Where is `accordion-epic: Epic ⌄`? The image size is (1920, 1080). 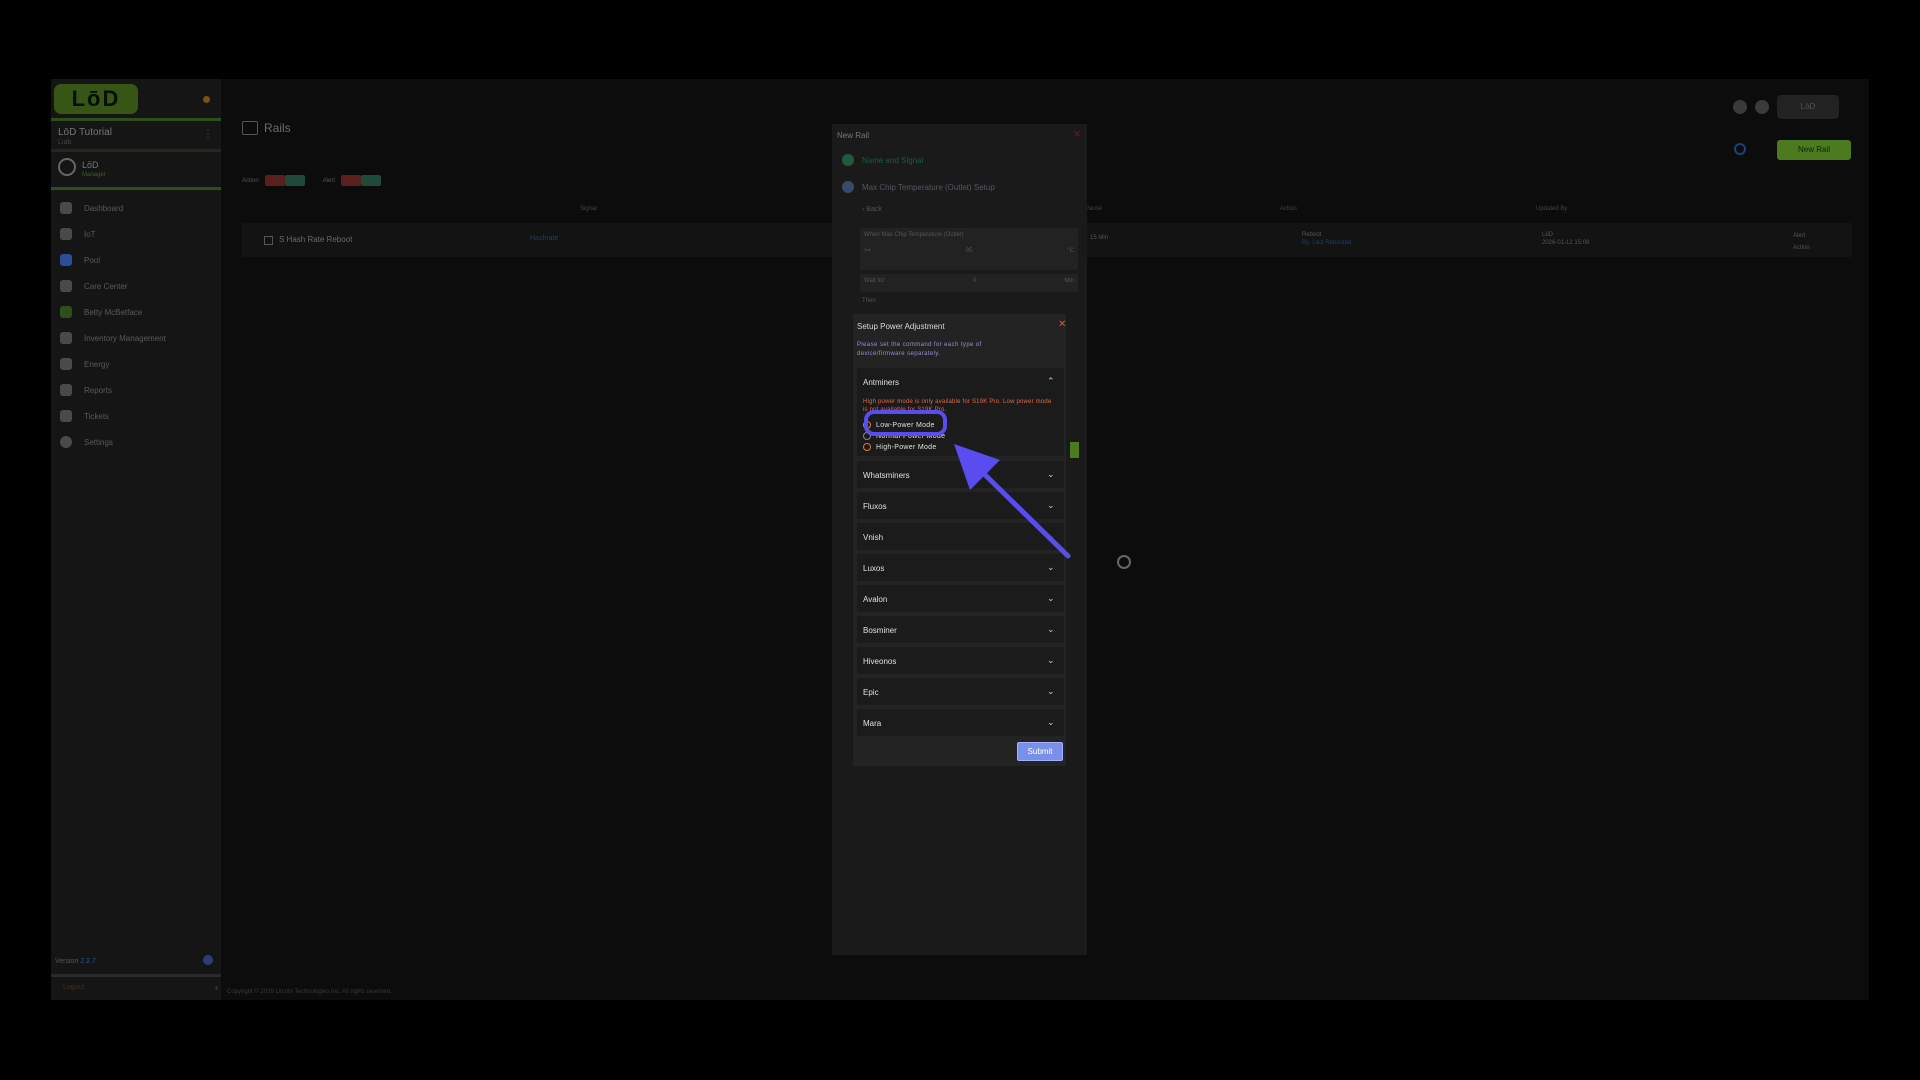 accordion-epic: Epic ⌄ is located at coordinates (960, 691).